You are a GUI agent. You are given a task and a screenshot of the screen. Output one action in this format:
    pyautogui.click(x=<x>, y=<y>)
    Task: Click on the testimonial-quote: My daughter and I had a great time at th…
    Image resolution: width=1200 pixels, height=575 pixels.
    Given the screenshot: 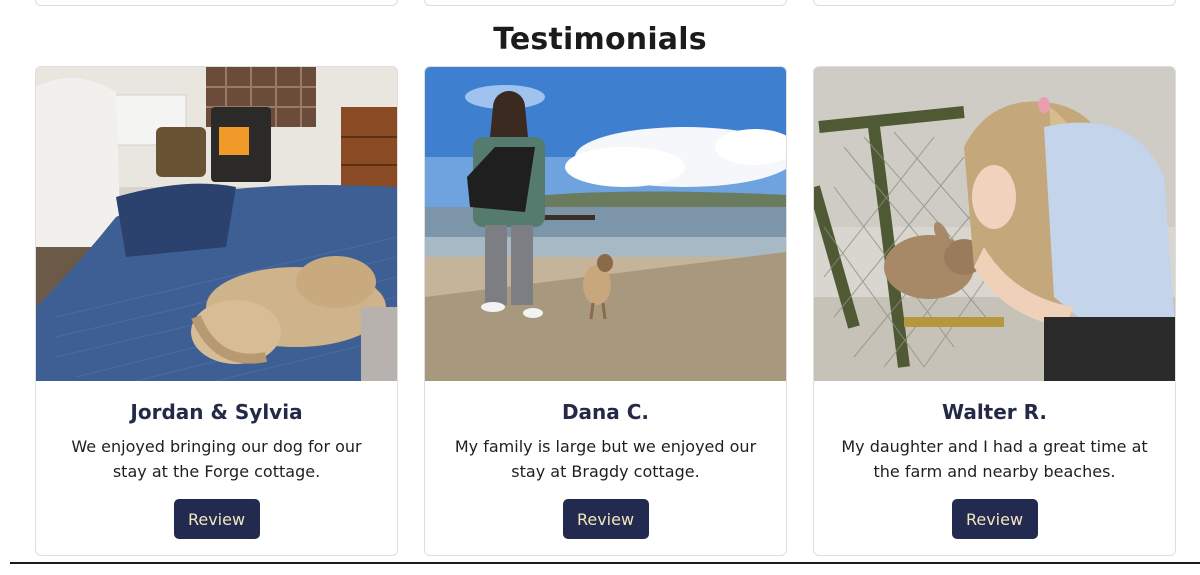 What is the action you would take?
    pyautogui.click(x=994, y=459)
    